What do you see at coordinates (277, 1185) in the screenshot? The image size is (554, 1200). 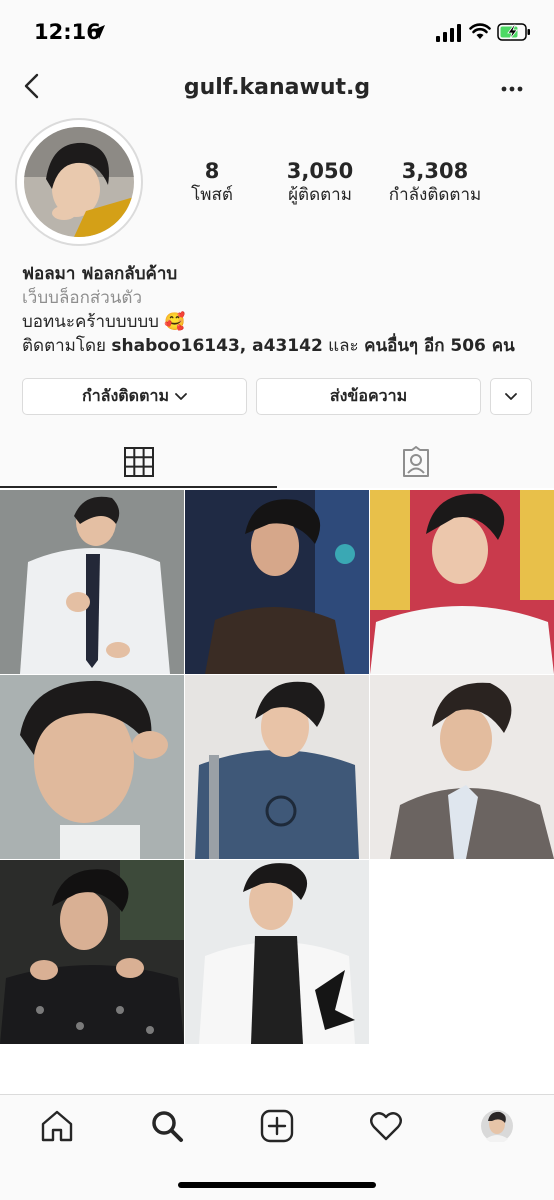 I see `home-indicator` at bounding box center [277, 1185].